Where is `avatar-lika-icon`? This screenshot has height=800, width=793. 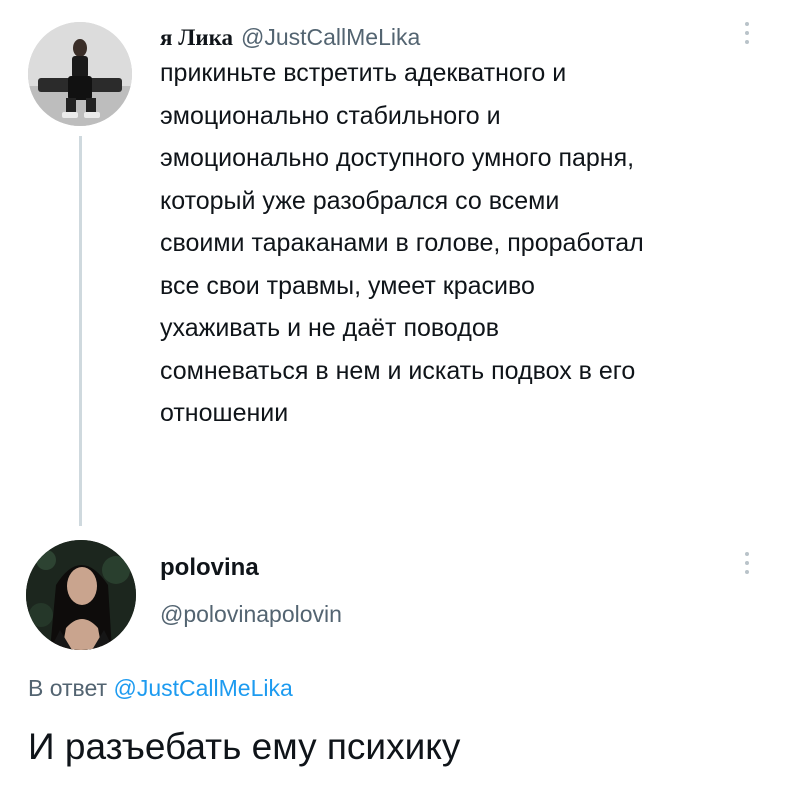
avatar-lika-icon is located at coordinates (80, 74).